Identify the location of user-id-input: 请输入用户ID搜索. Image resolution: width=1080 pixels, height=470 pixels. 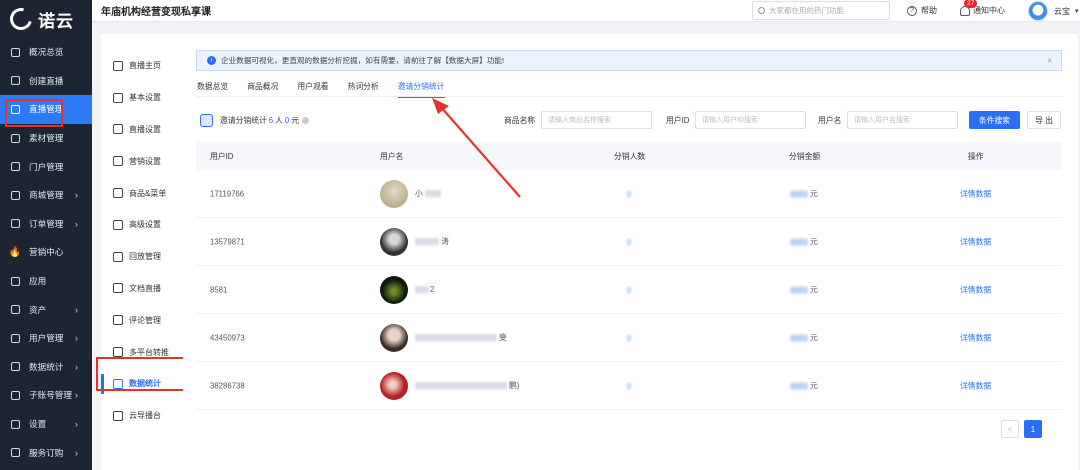
(750, 120).